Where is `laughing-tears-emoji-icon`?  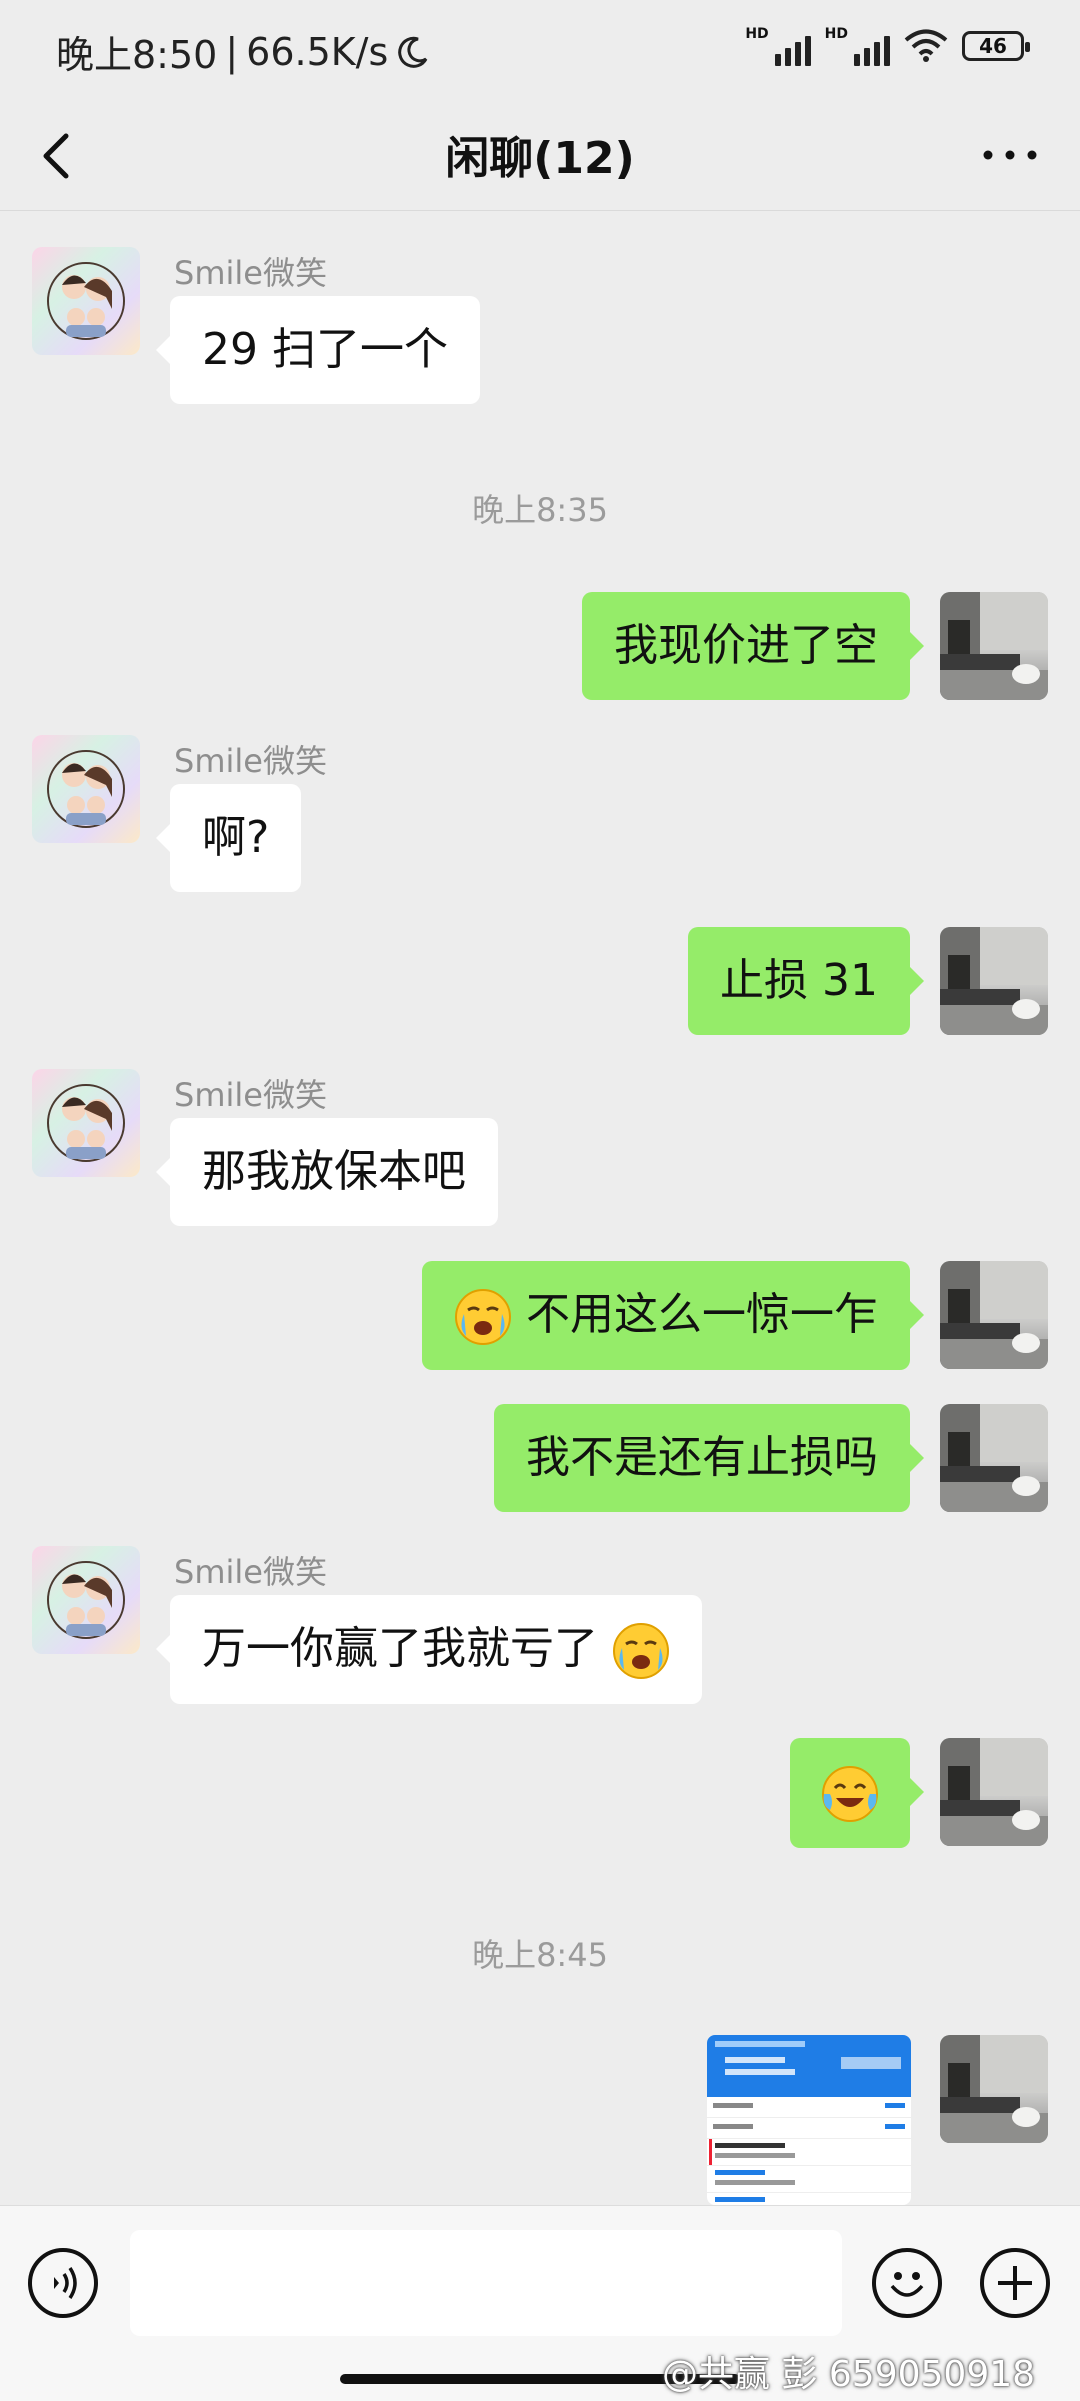 laughing-tears-emoji-icon is located at coordinates (850, 1794).